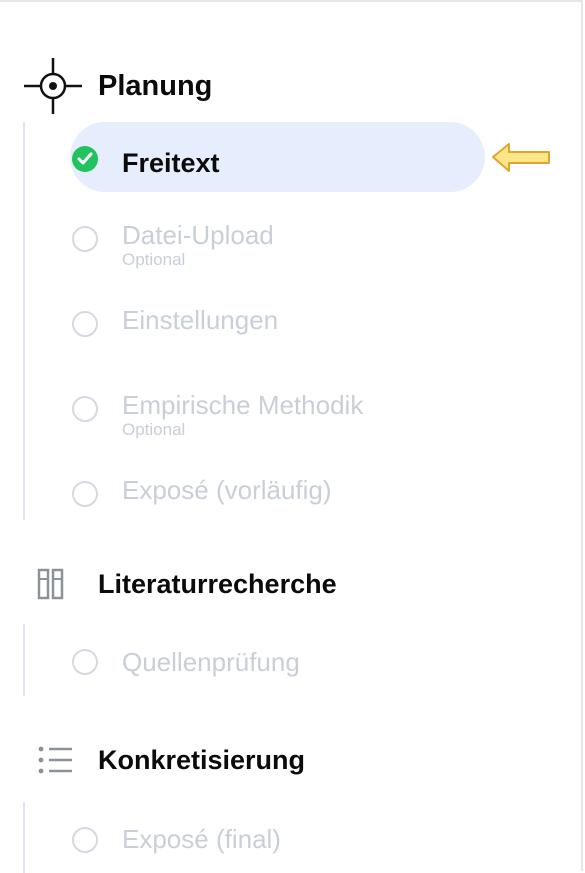 The height and width of the screenshot is (873, 585). I want to click on step-empirische-methodik: Empirische Methodik Optional, so click(217, 415).